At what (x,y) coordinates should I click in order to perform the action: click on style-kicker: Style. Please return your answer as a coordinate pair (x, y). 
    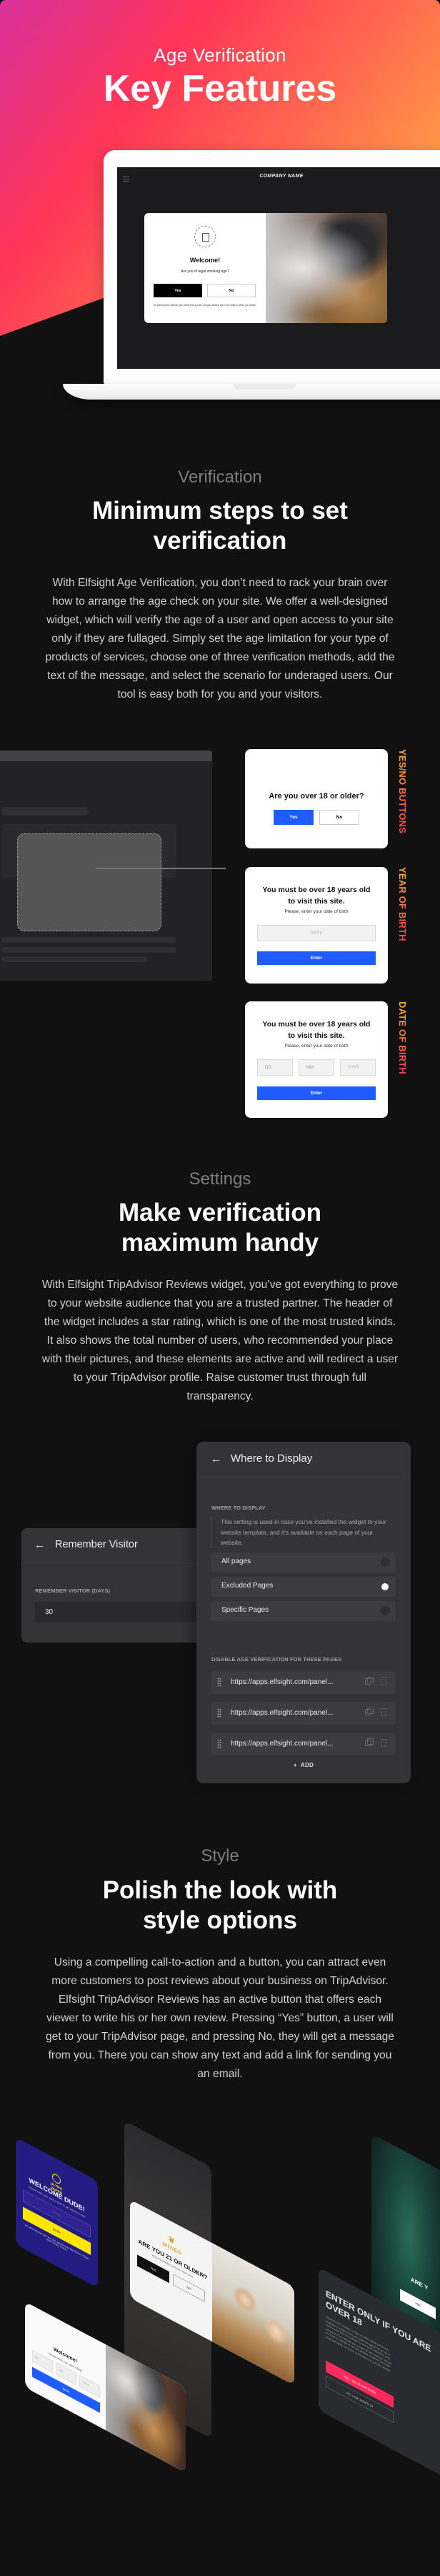
    Looking at the image, I should click on (220, 1856).